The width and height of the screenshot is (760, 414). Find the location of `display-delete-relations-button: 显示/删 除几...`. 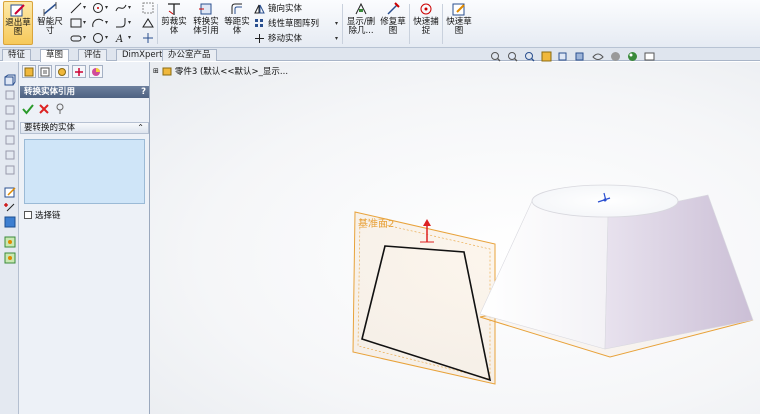

display-delete-relations-button: 显示/删 除几... is located at coordinates (361, 18).